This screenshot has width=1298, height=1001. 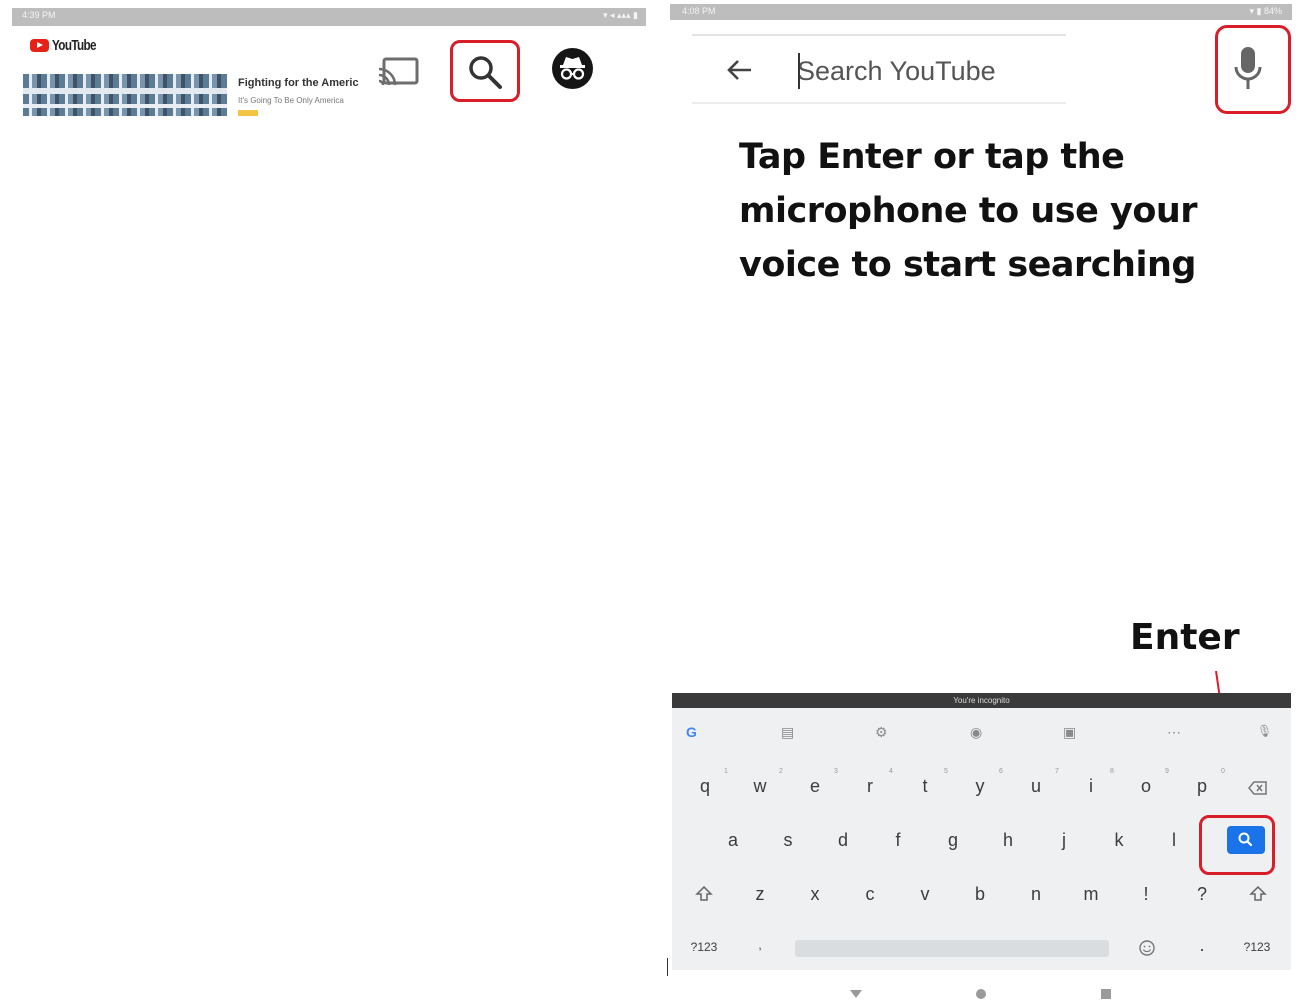 I want to click on key-t: t, so click(x=925, y=786).